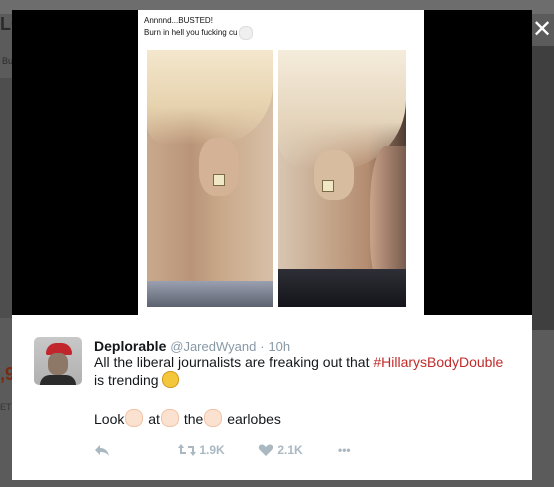 Image resolution: width=554 pixels, height=487 pixels. I want to click on close-button: ✕, so click(542, 30).